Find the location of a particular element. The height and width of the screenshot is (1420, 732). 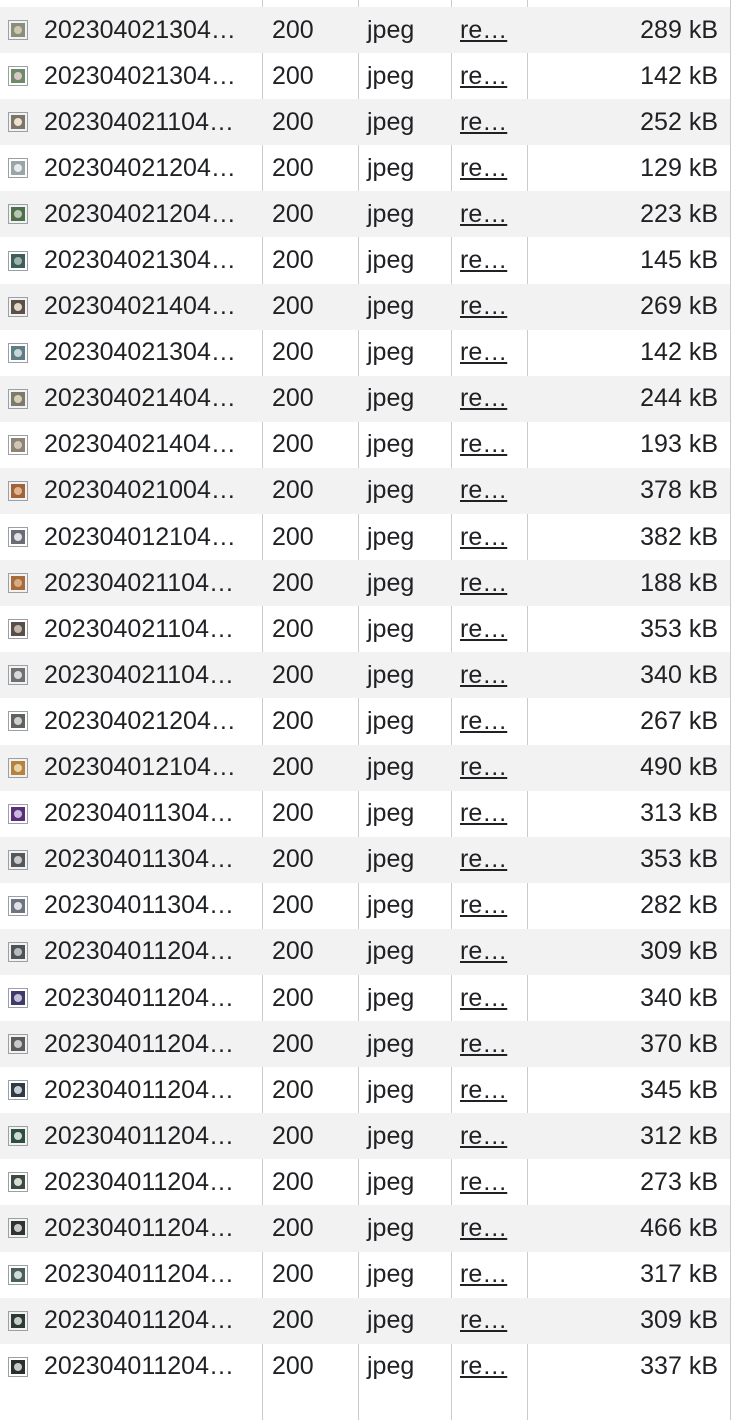

table-row: 202304011304… 200 jpeg re… 282 kB is located at coordinates (365, 906).